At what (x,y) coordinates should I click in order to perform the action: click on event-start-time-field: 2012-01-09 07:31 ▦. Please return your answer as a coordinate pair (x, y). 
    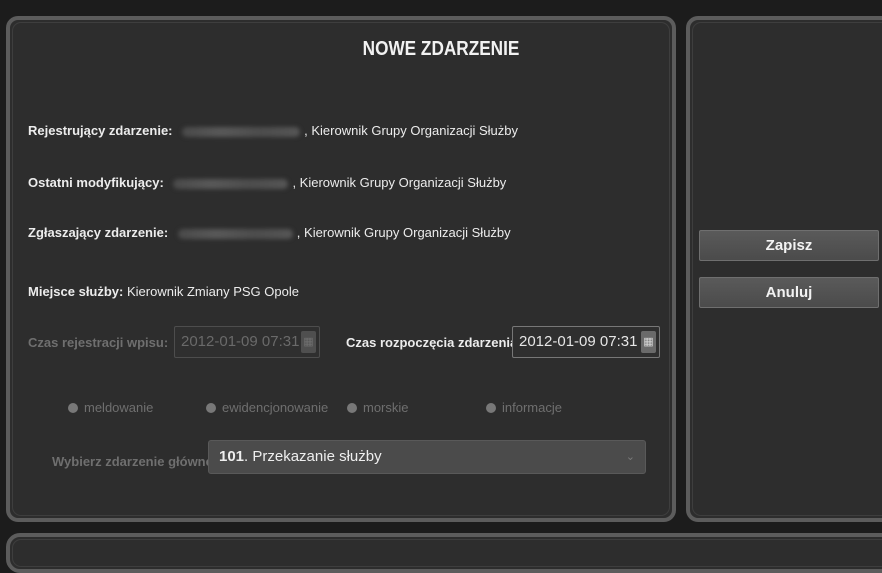
    Looking at the image, I should click on (586, 342).